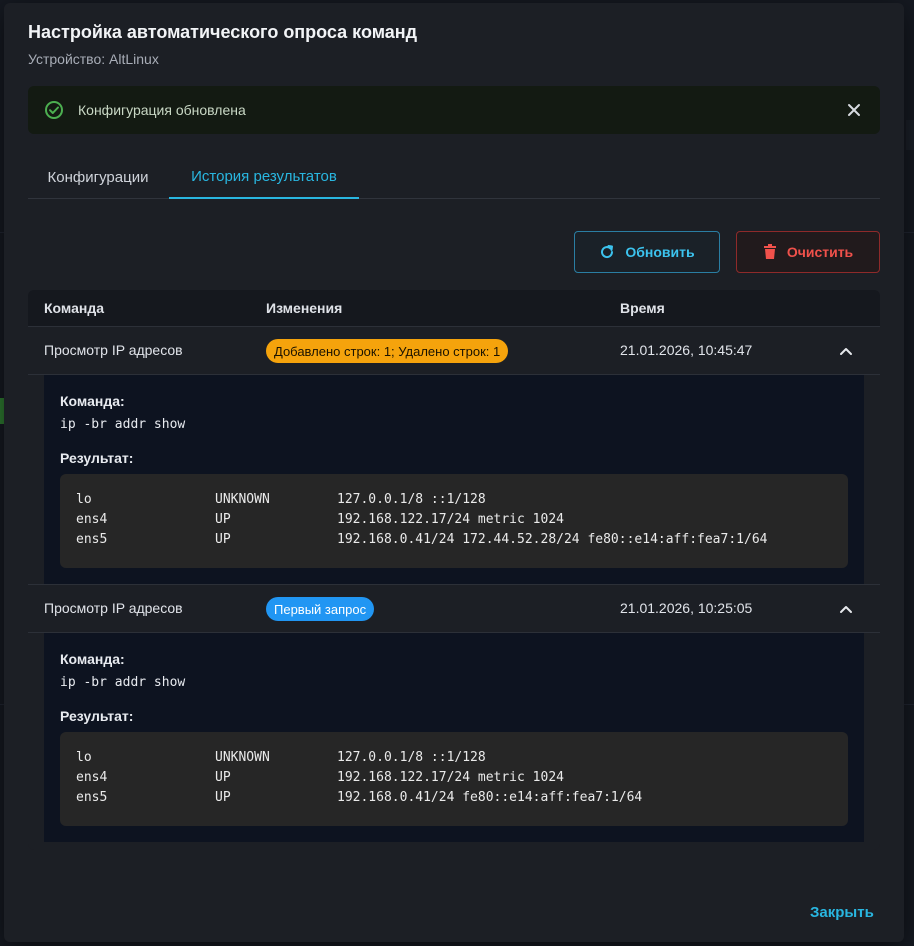  Describe the element at coordinates (98, 177) in the screenshot. I see `tab-configurations: Конфигурации` at that location.